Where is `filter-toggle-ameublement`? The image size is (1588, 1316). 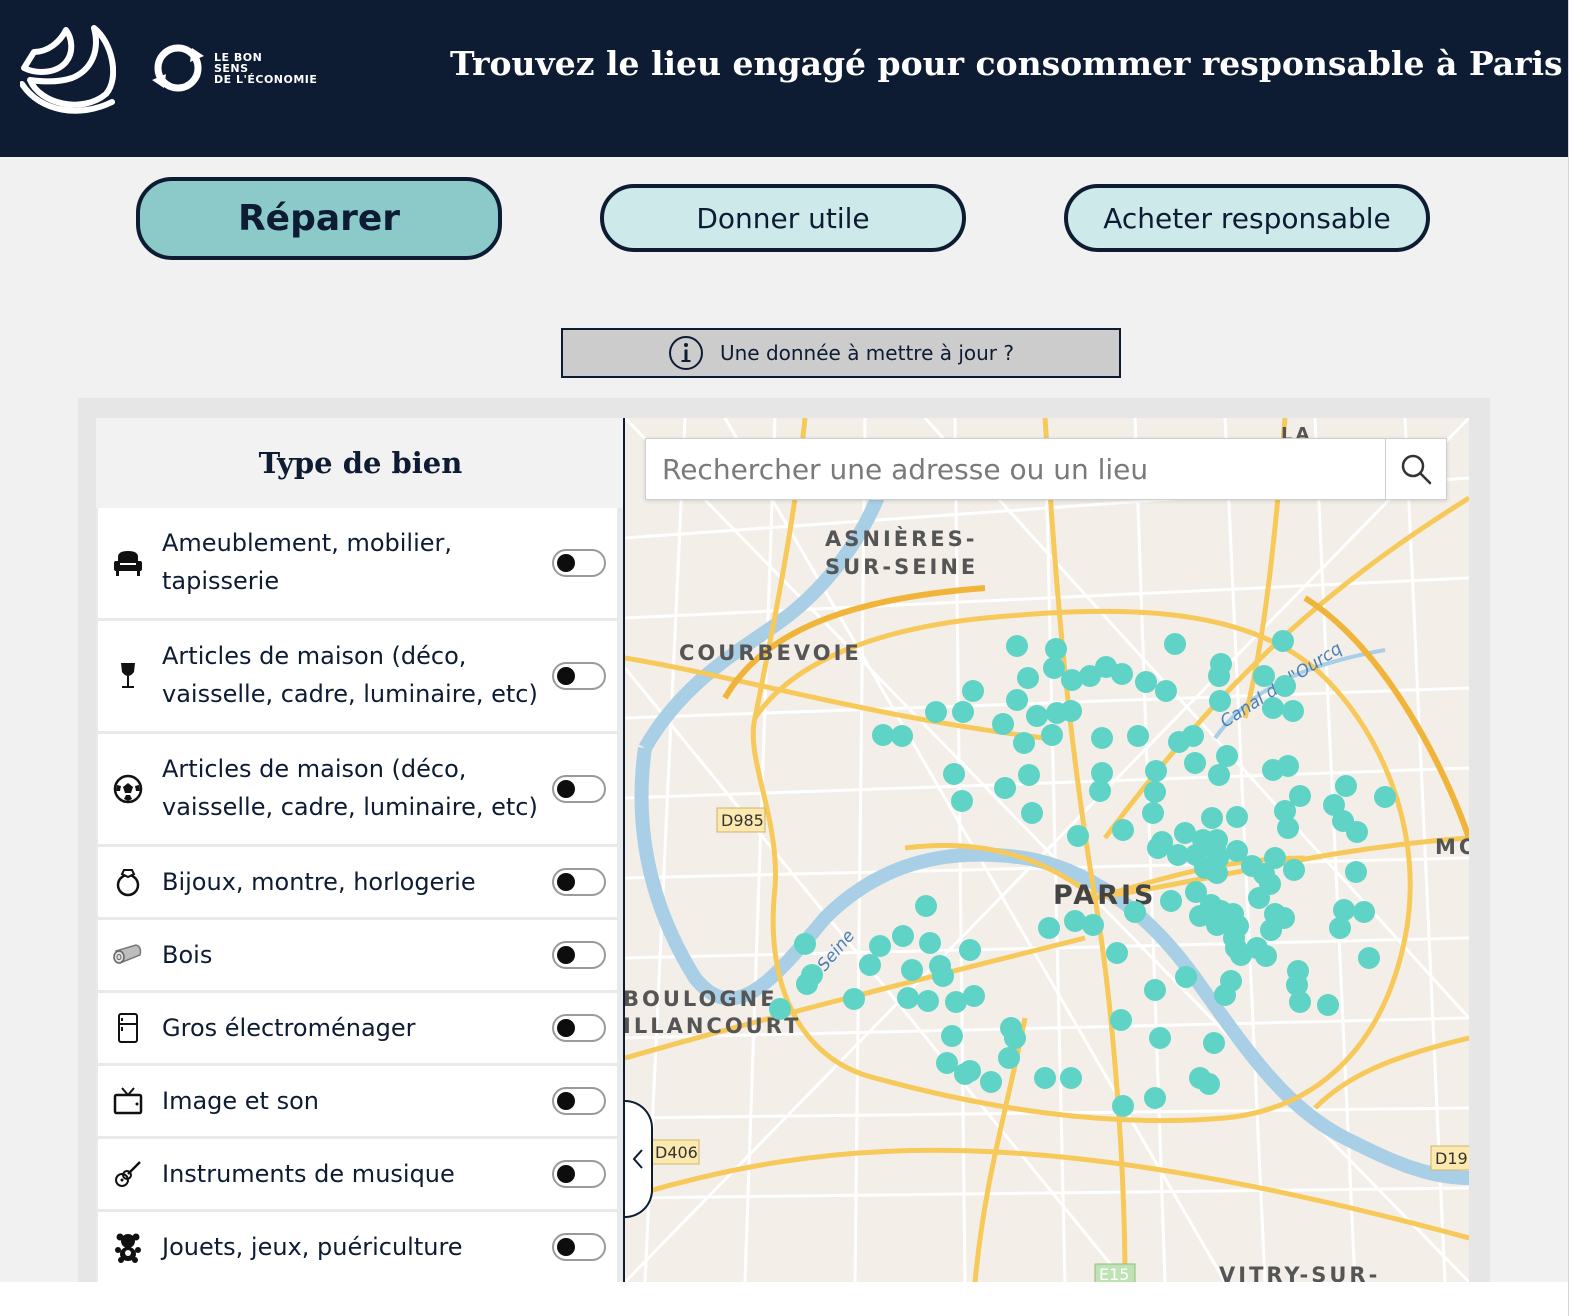
filter-toggle-ameublement is located at coordinates (579, 563).